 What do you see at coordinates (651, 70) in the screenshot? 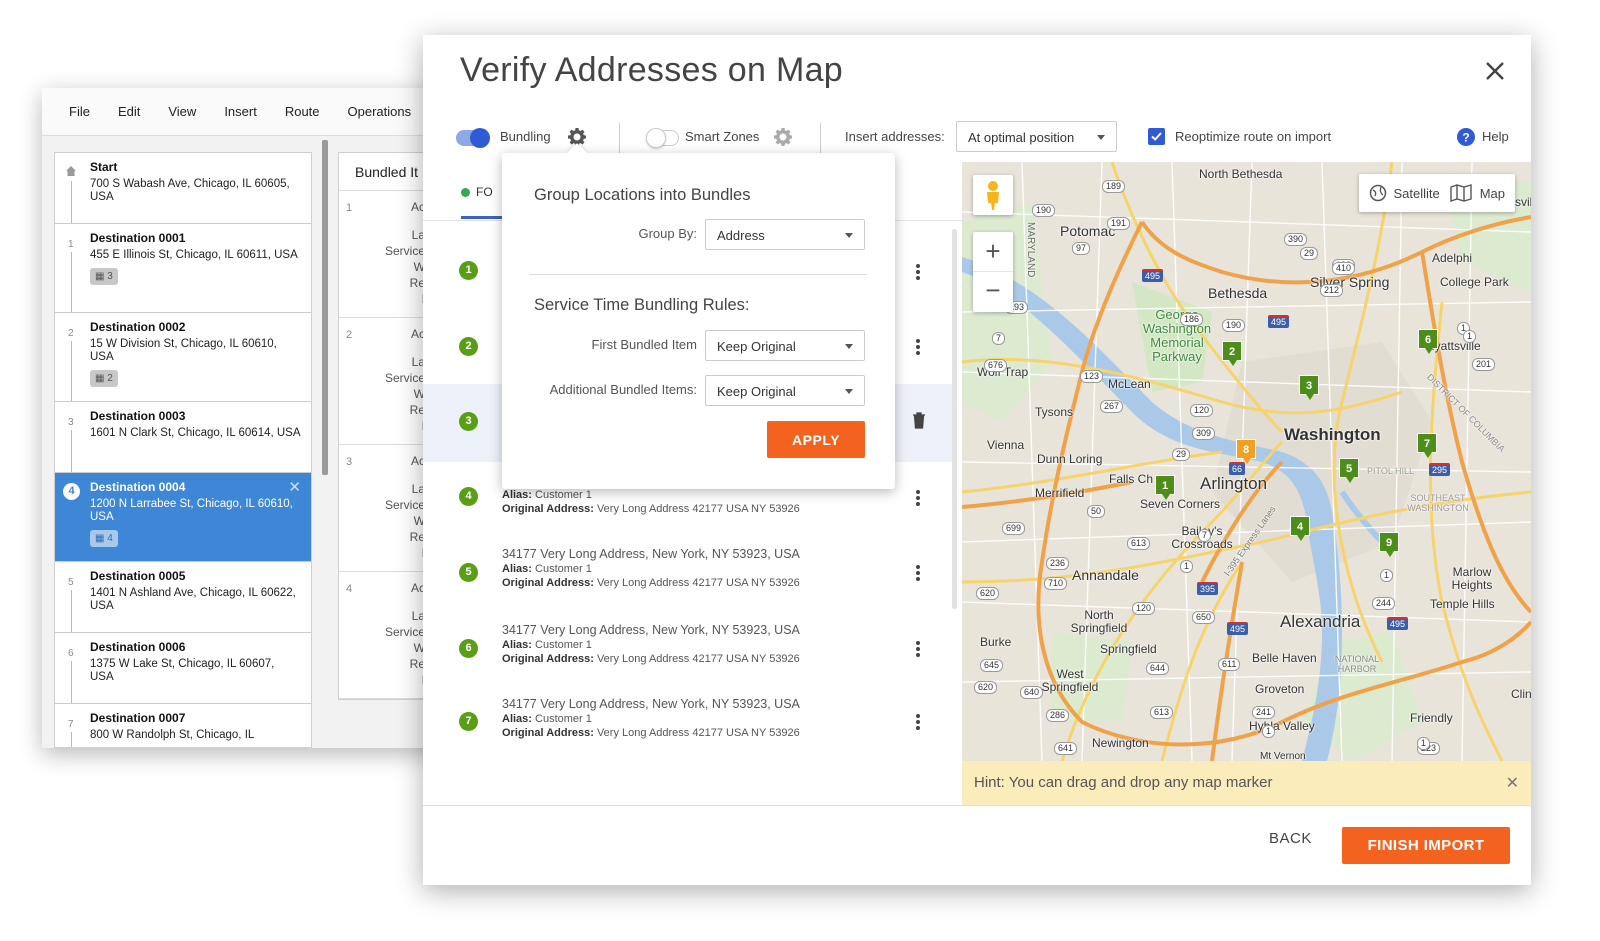
I see `modal-title: Verify Addresses on Map` at bounding box center [651, 70].